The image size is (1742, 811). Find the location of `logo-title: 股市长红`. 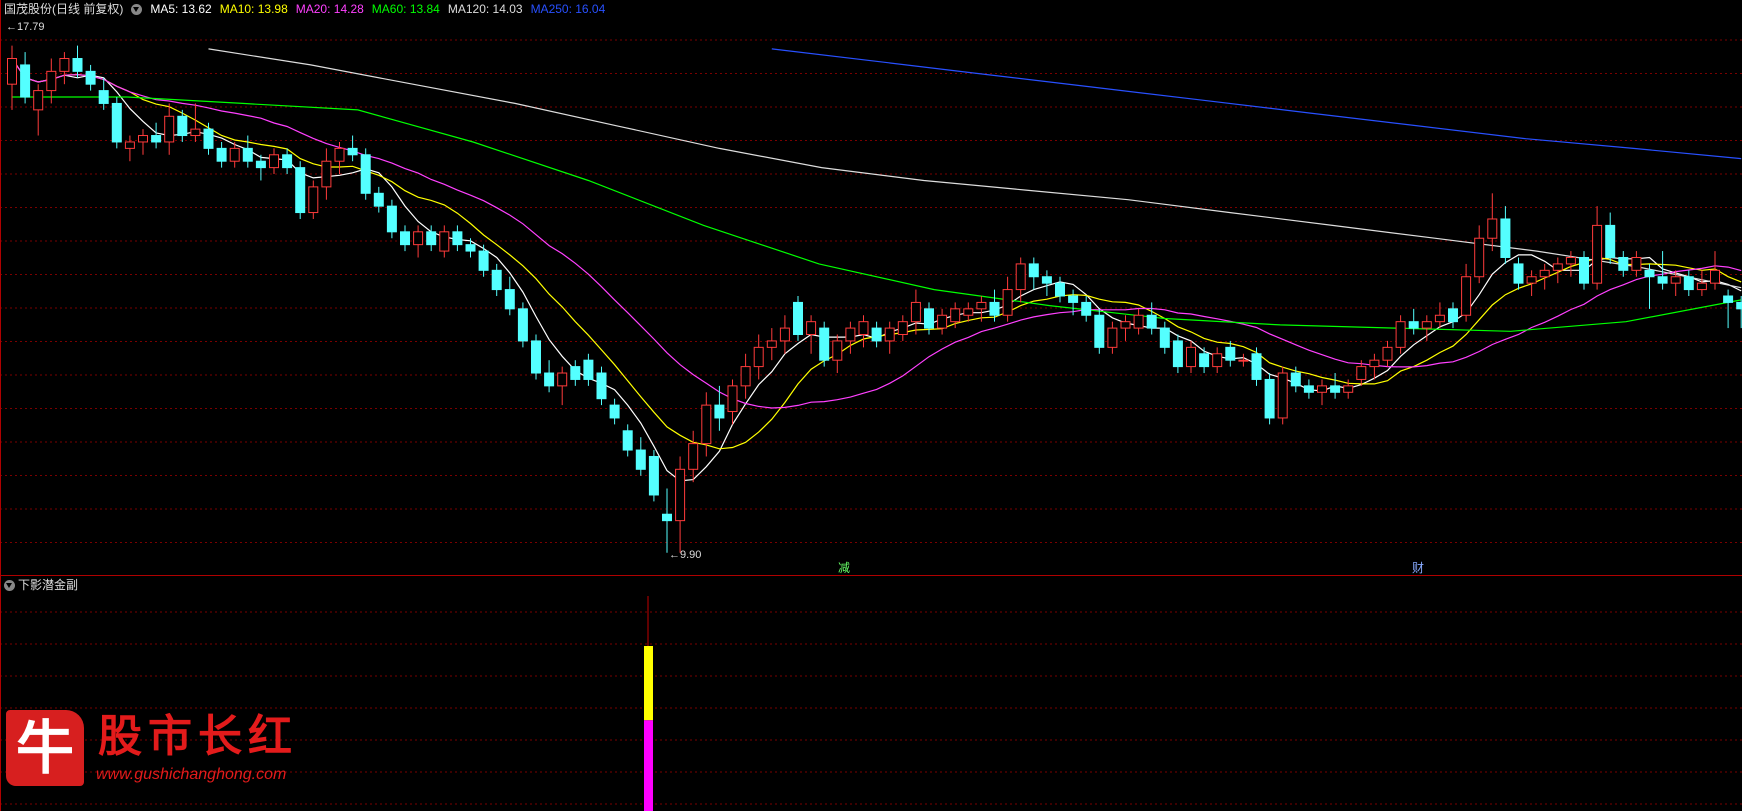

logo-title: 股市长红 is located at coordinates (198, 736).